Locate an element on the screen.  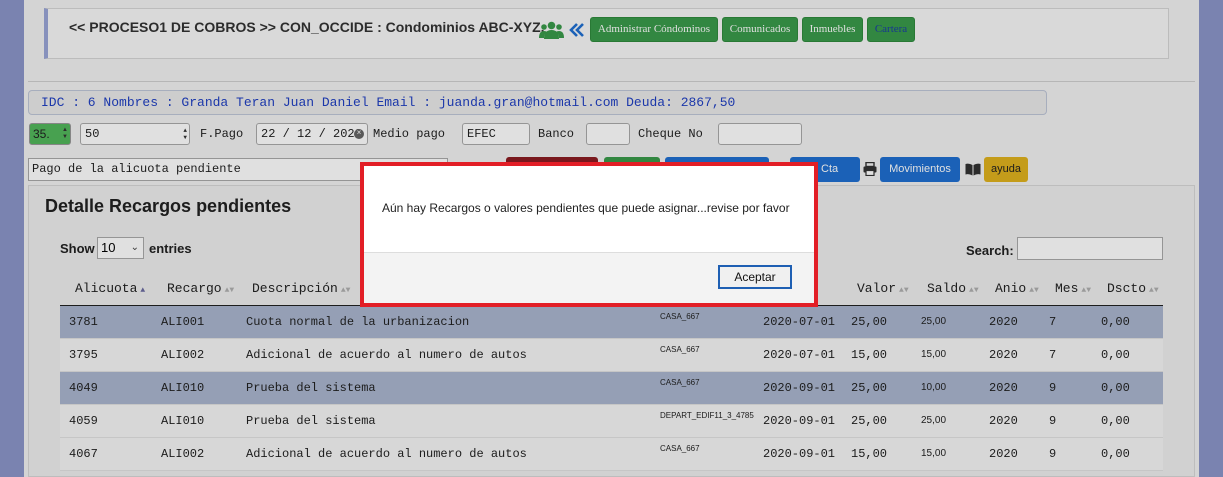
aceptar-button: Aceptar is located at coordinates (755, 277).